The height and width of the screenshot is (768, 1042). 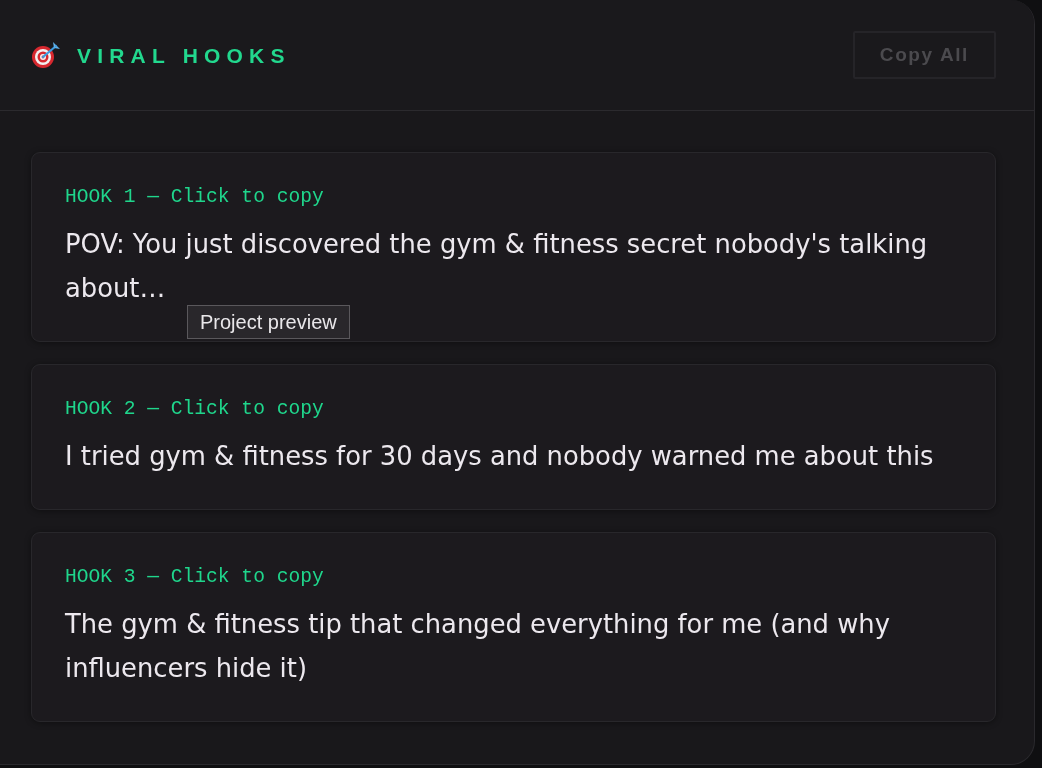 What do you see at coordinates (499, 456) in the screenshot?
I see `hook-text: I tried gym & fitness for 30 days and nobody warned me about this` at bounding box center [499, 456].